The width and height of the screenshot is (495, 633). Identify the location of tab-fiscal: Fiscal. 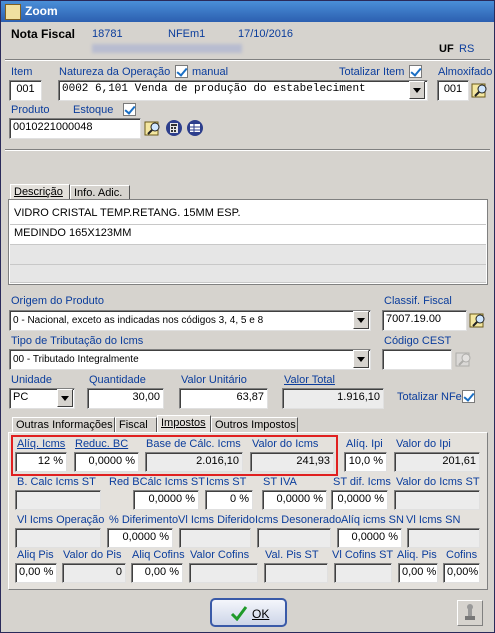
(136, 424).